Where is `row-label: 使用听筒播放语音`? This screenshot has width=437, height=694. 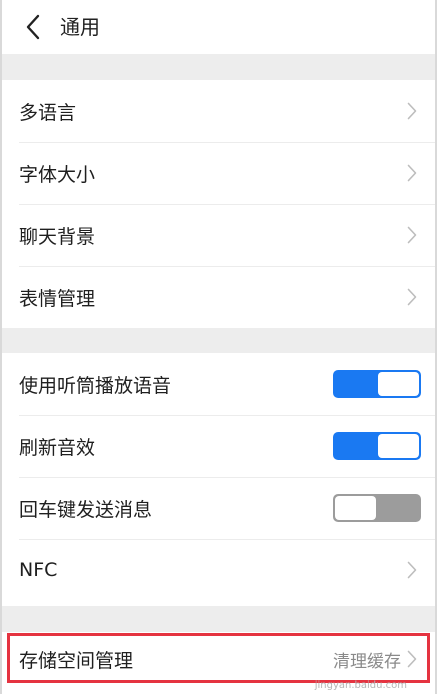 row-label: 使用听筒播放语音 is located at coordinates (95, 385).